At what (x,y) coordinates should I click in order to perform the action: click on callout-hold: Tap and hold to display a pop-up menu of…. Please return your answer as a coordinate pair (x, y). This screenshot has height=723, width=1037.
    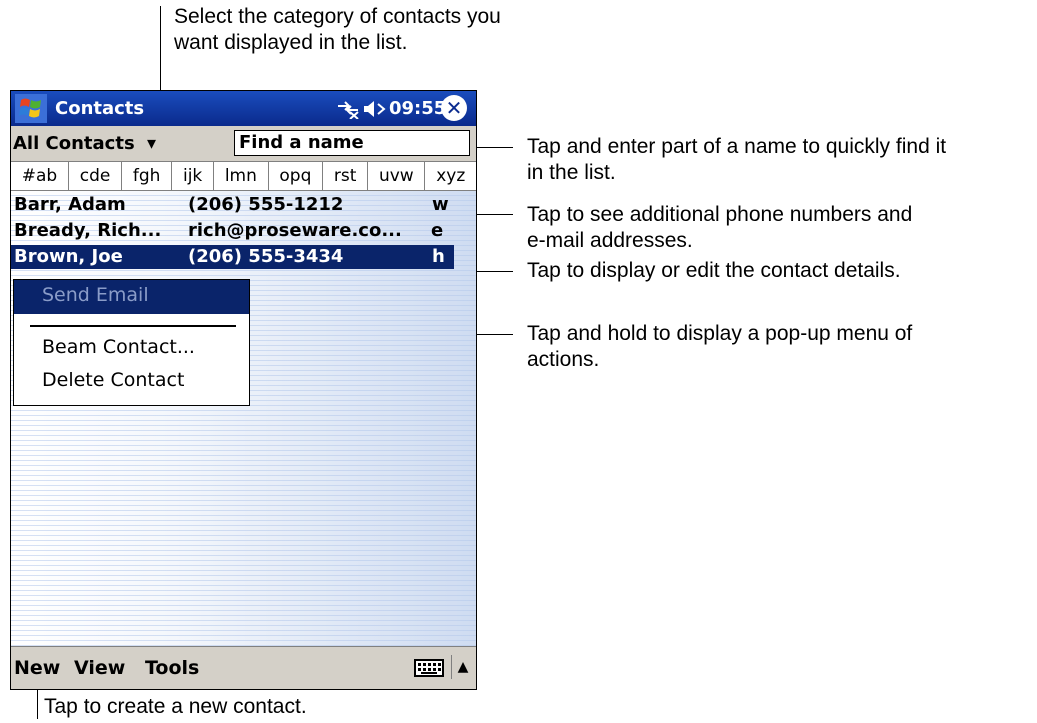
    Looking at the image, I should click on (720, 346).